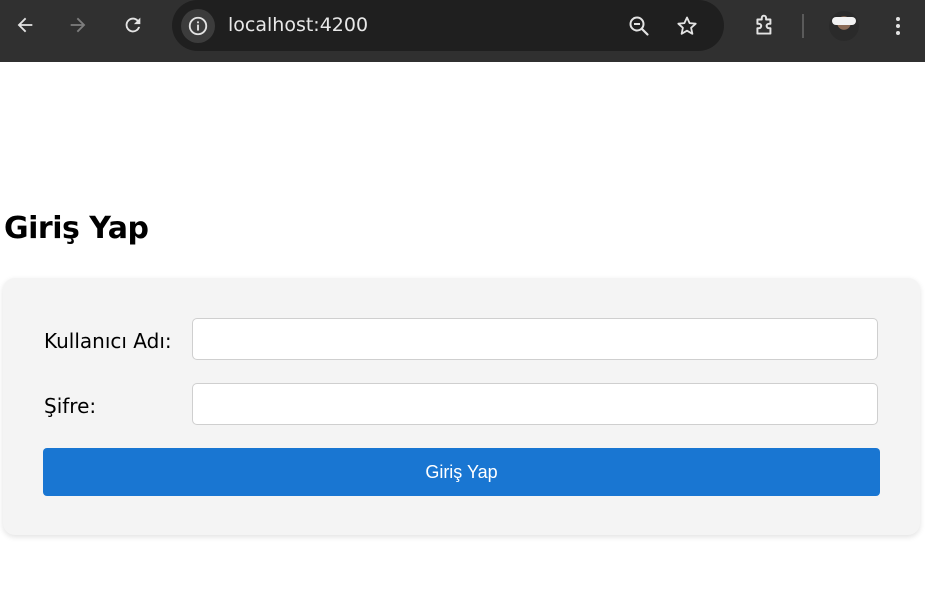 This screenshot has height=615, width=925. I want to click on zoom-out-icon, so click(639, 26).